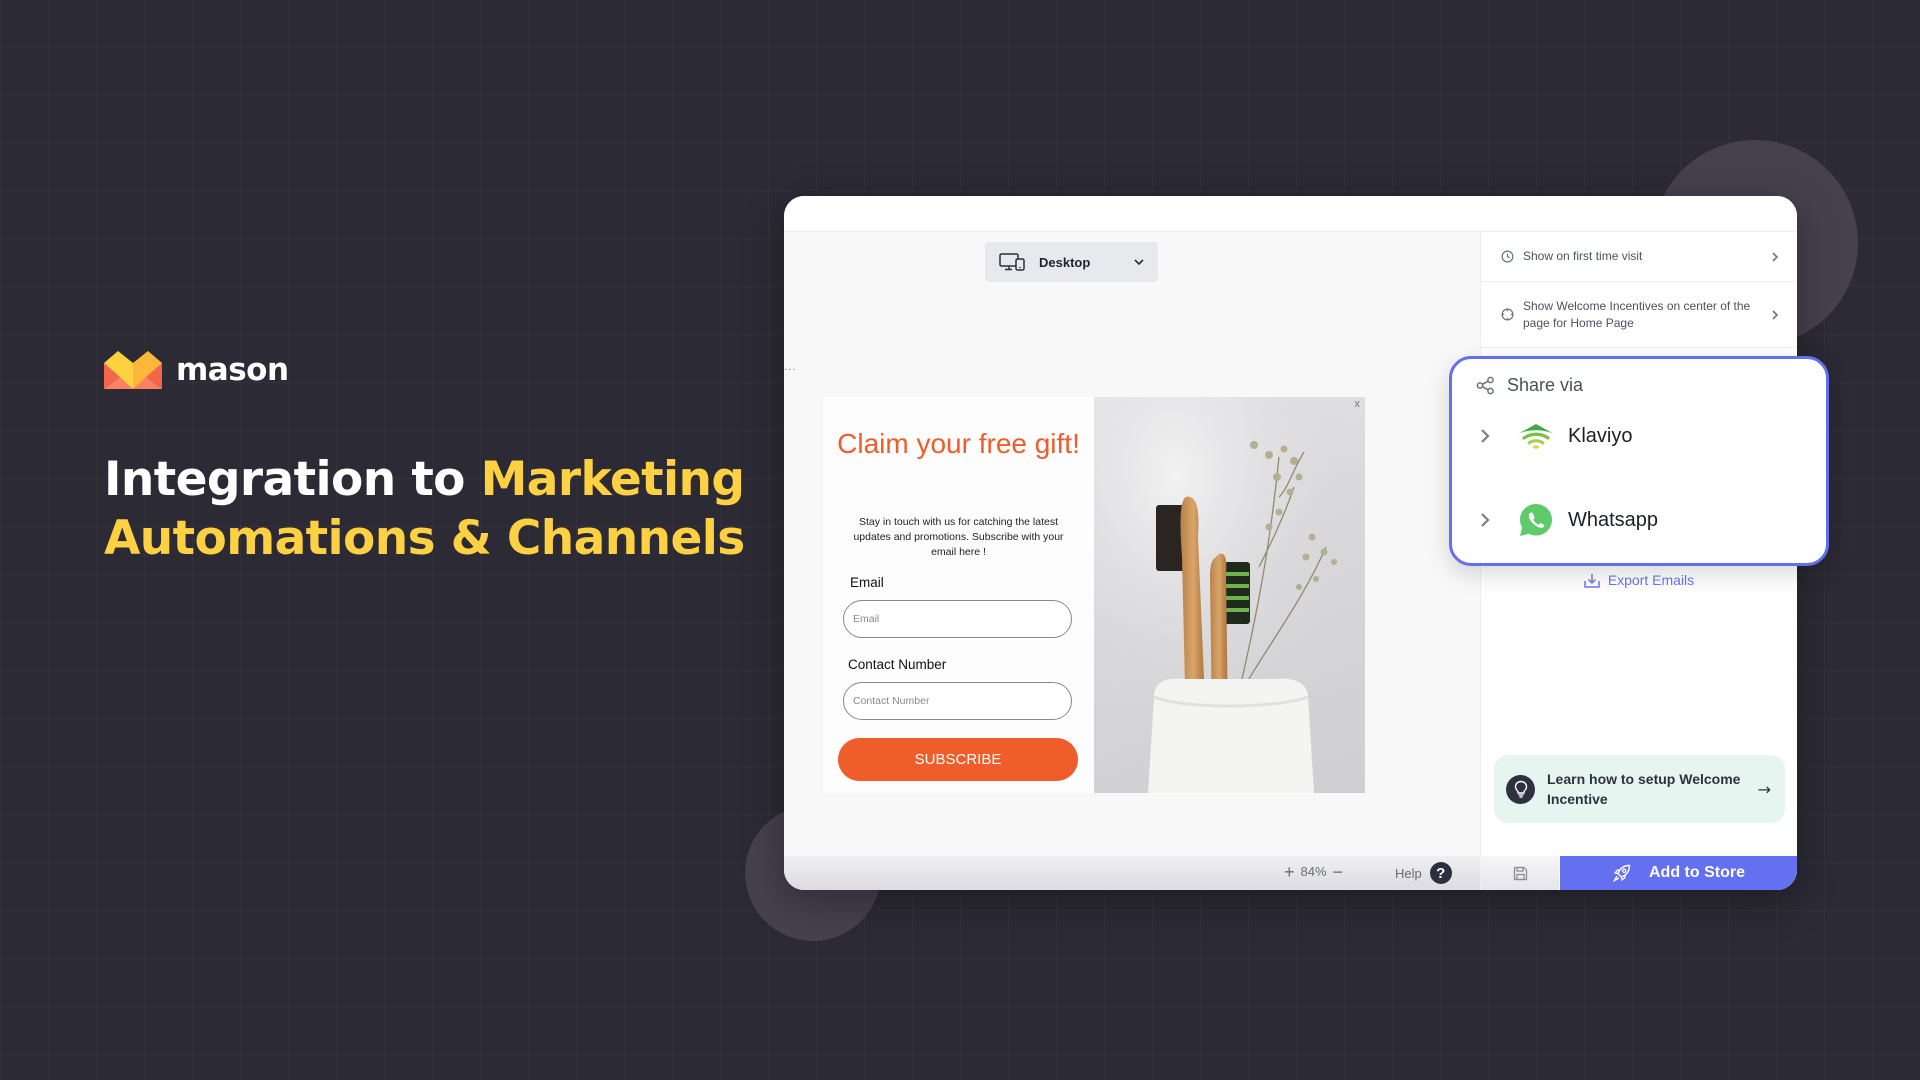  What do you see at coordinates (1600, 435) in the screenshot?
I see `share-item-label: Klaviyo` at bounding box center [1600, 435].